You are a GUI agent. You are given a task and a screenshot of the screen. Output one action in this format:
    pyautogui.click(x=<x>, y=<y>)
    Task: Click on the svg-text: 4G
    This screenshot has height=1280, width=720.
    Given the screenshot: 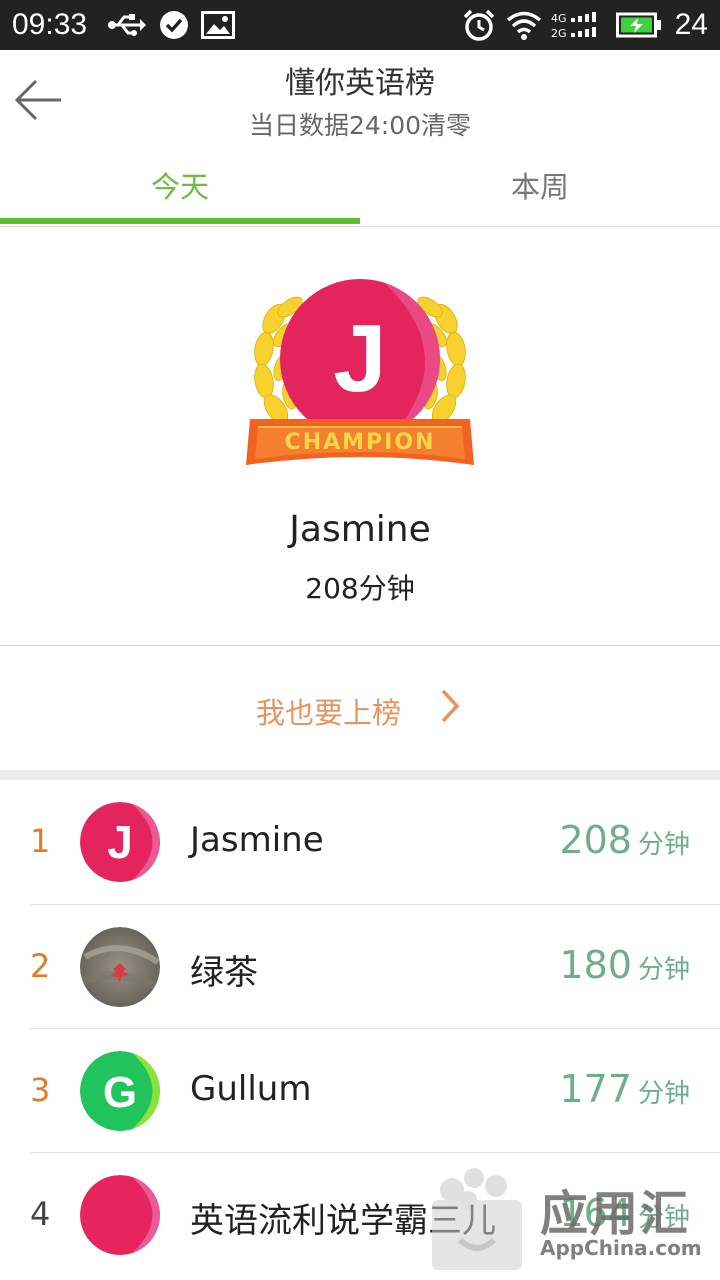 What is the action you would take?
    pyautogui.click(x=559, y=18)
    